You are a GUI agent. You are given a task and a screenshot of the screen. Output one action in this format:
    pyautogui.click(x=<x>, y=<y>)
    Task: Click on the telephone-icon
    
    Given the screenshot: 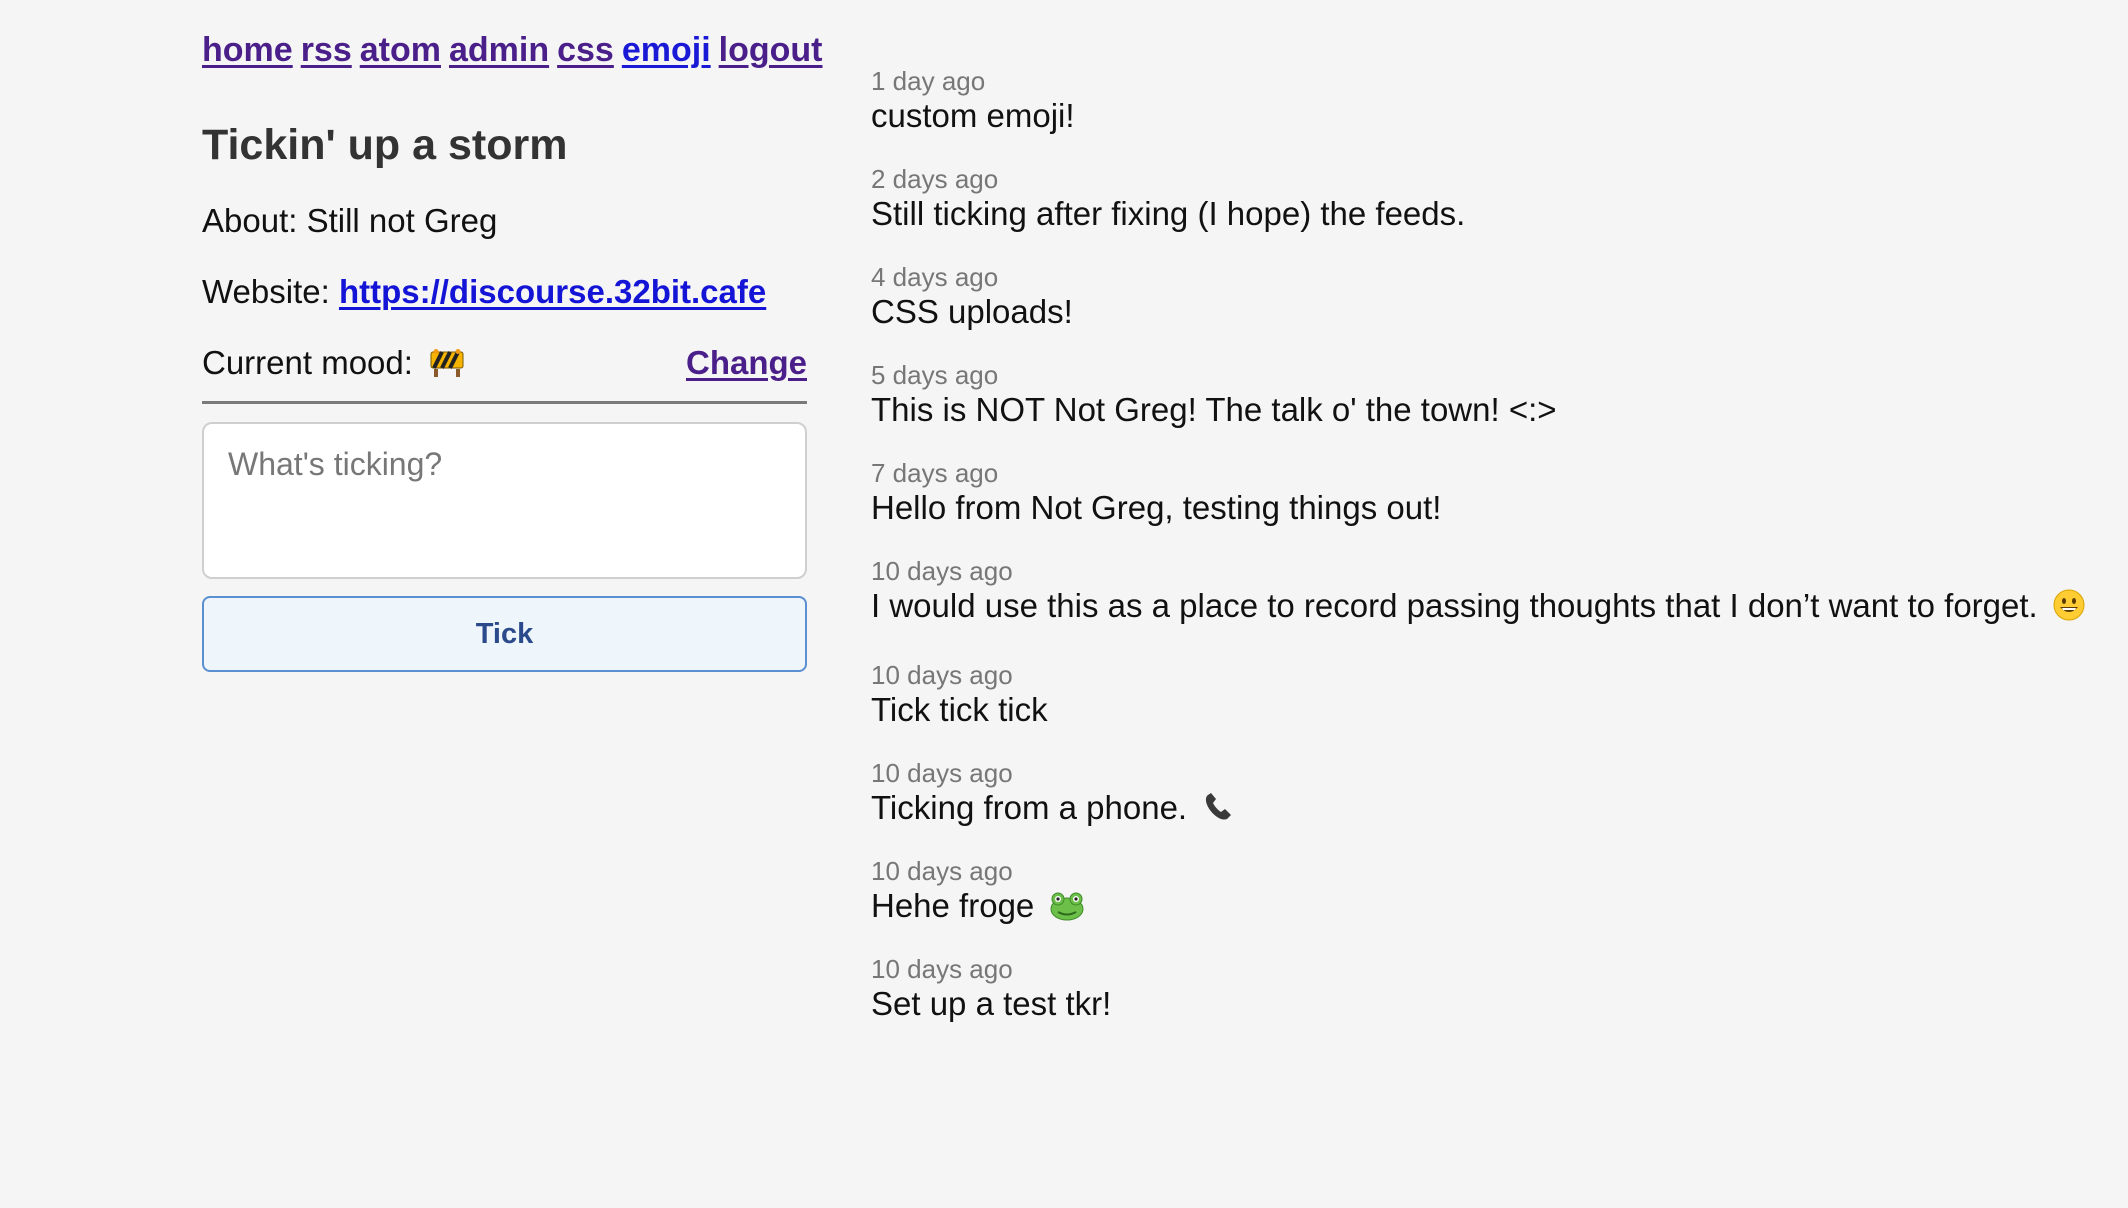 What is the action you would take?
    pyautogui.click(x=1219, y=806)
    